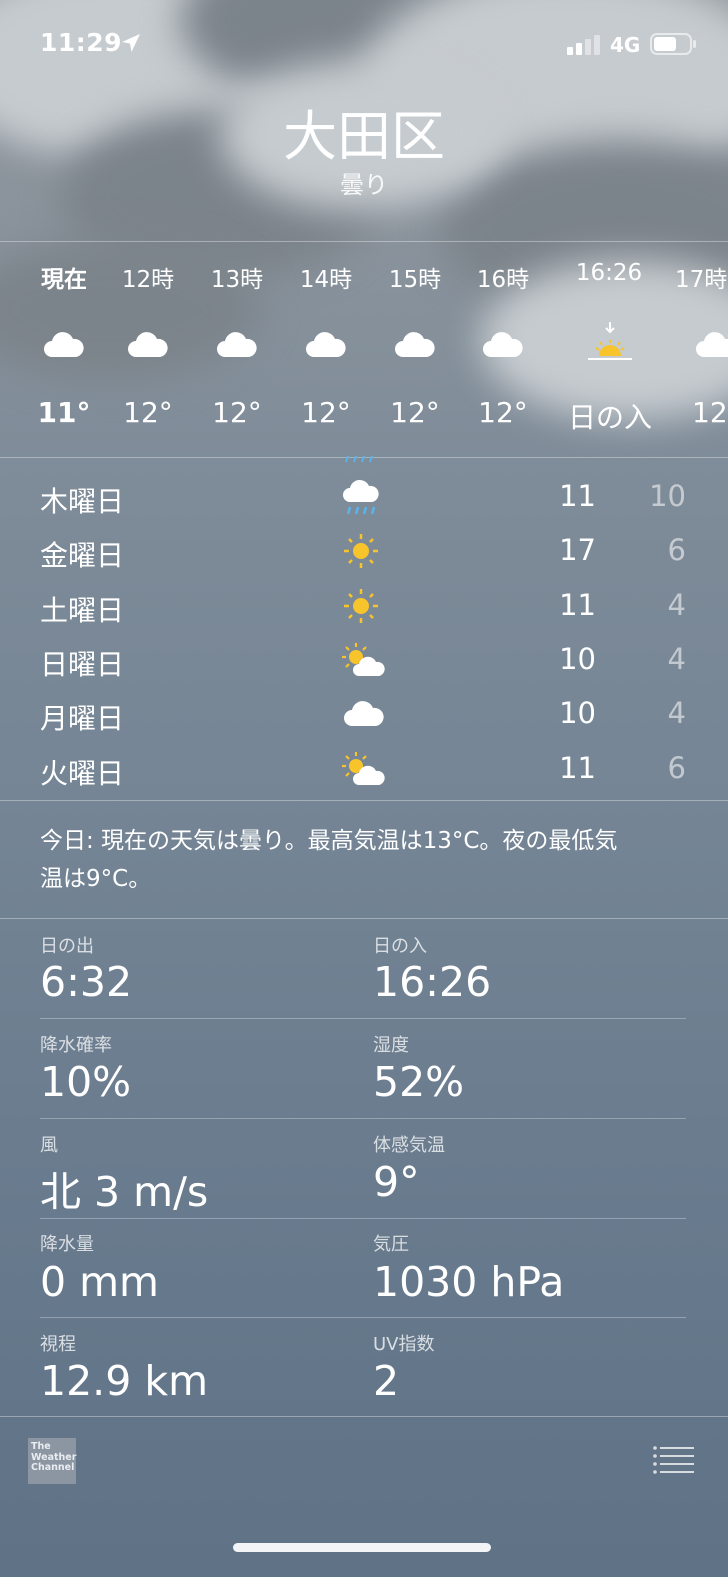  I want to click on feels-like-value: 9°, so click(396, 1182).